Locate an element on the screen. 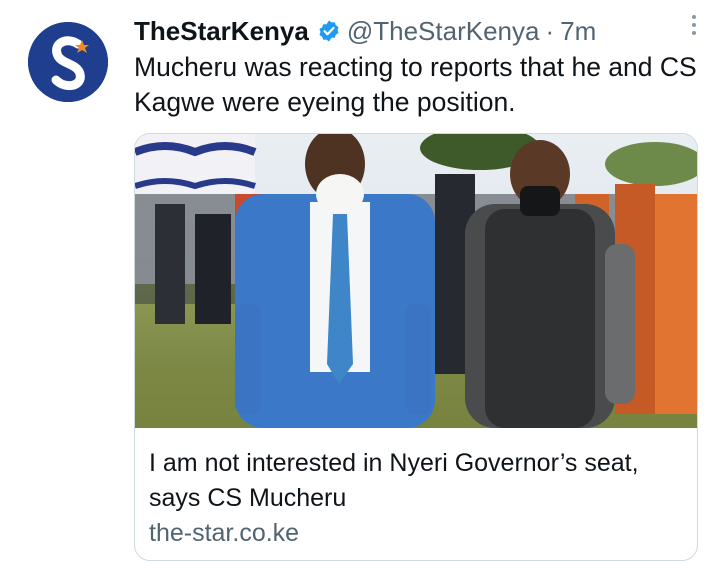 This screenshot has width=720, height=563. verified-badge-icon is located at coordinates (329, 31).